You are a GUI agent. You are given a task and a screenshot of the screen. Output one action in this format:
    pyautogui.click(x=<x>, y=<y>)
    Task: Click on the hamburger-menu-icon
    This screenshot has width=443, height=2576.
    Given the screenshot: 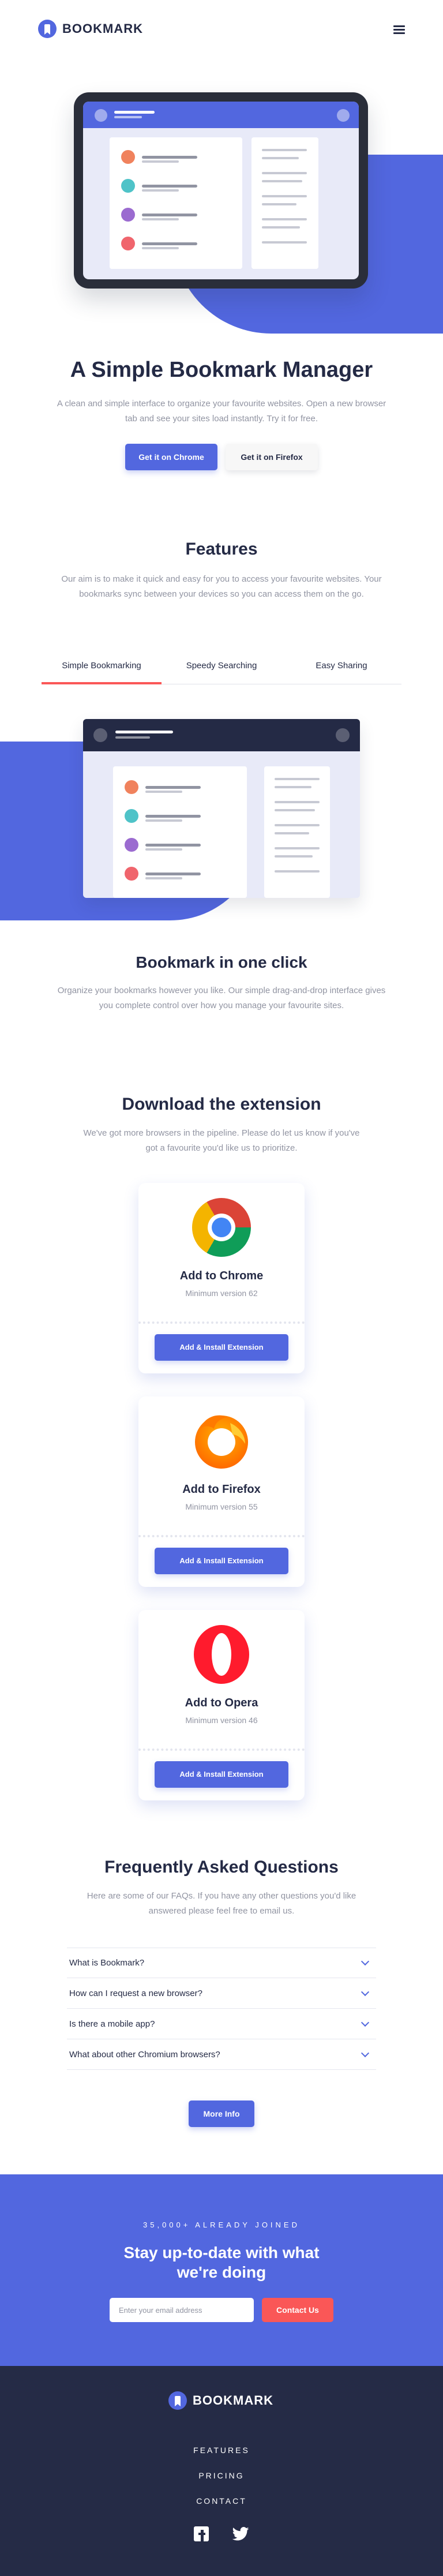 What is the action you would take?
    pyautogui.click(x=399, y=30)
    